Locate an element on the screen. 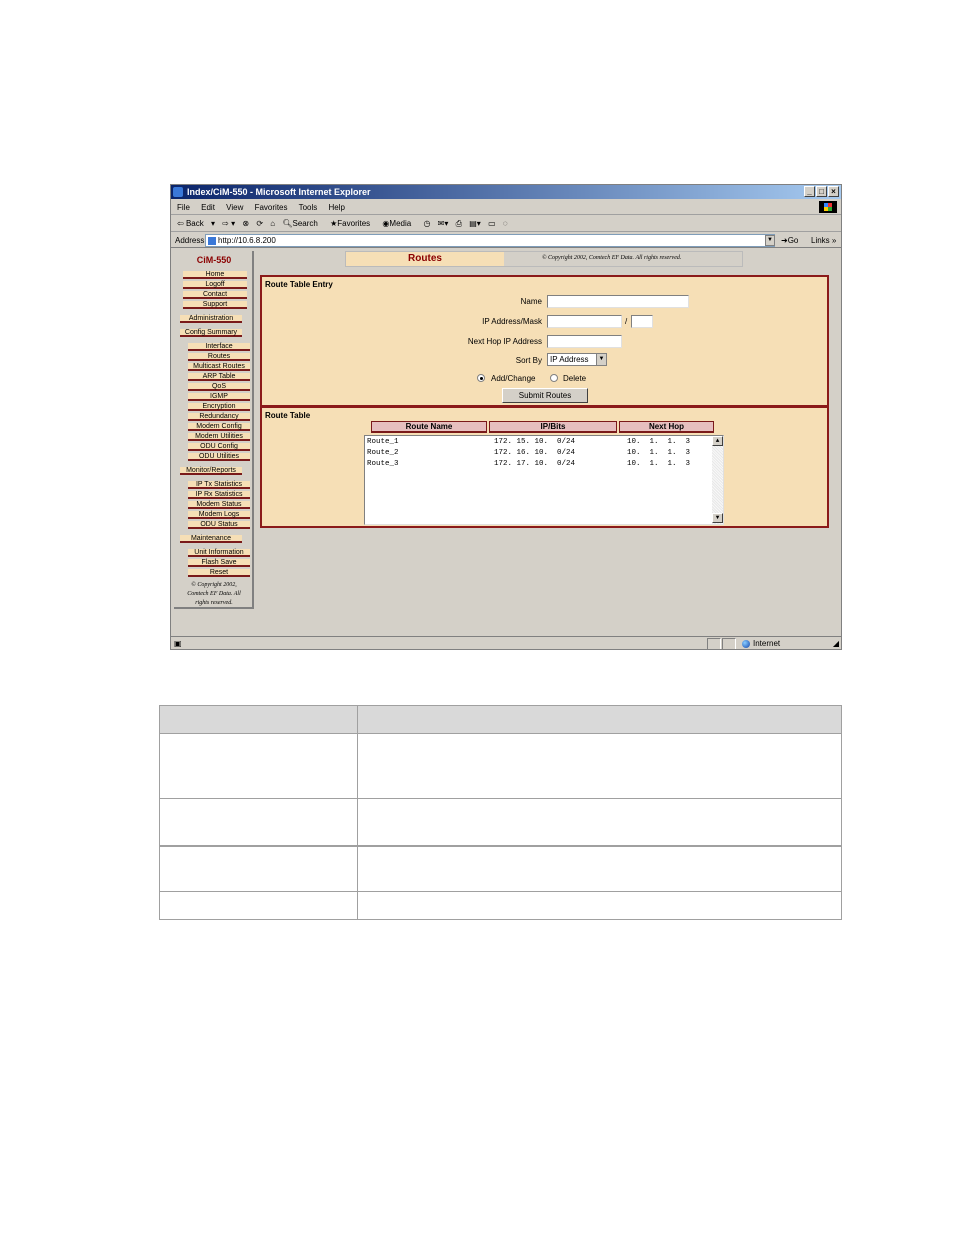 Image resolution: width=954 pixels, height=1235 pixels. row-divider is located at coordinates (500, 798).